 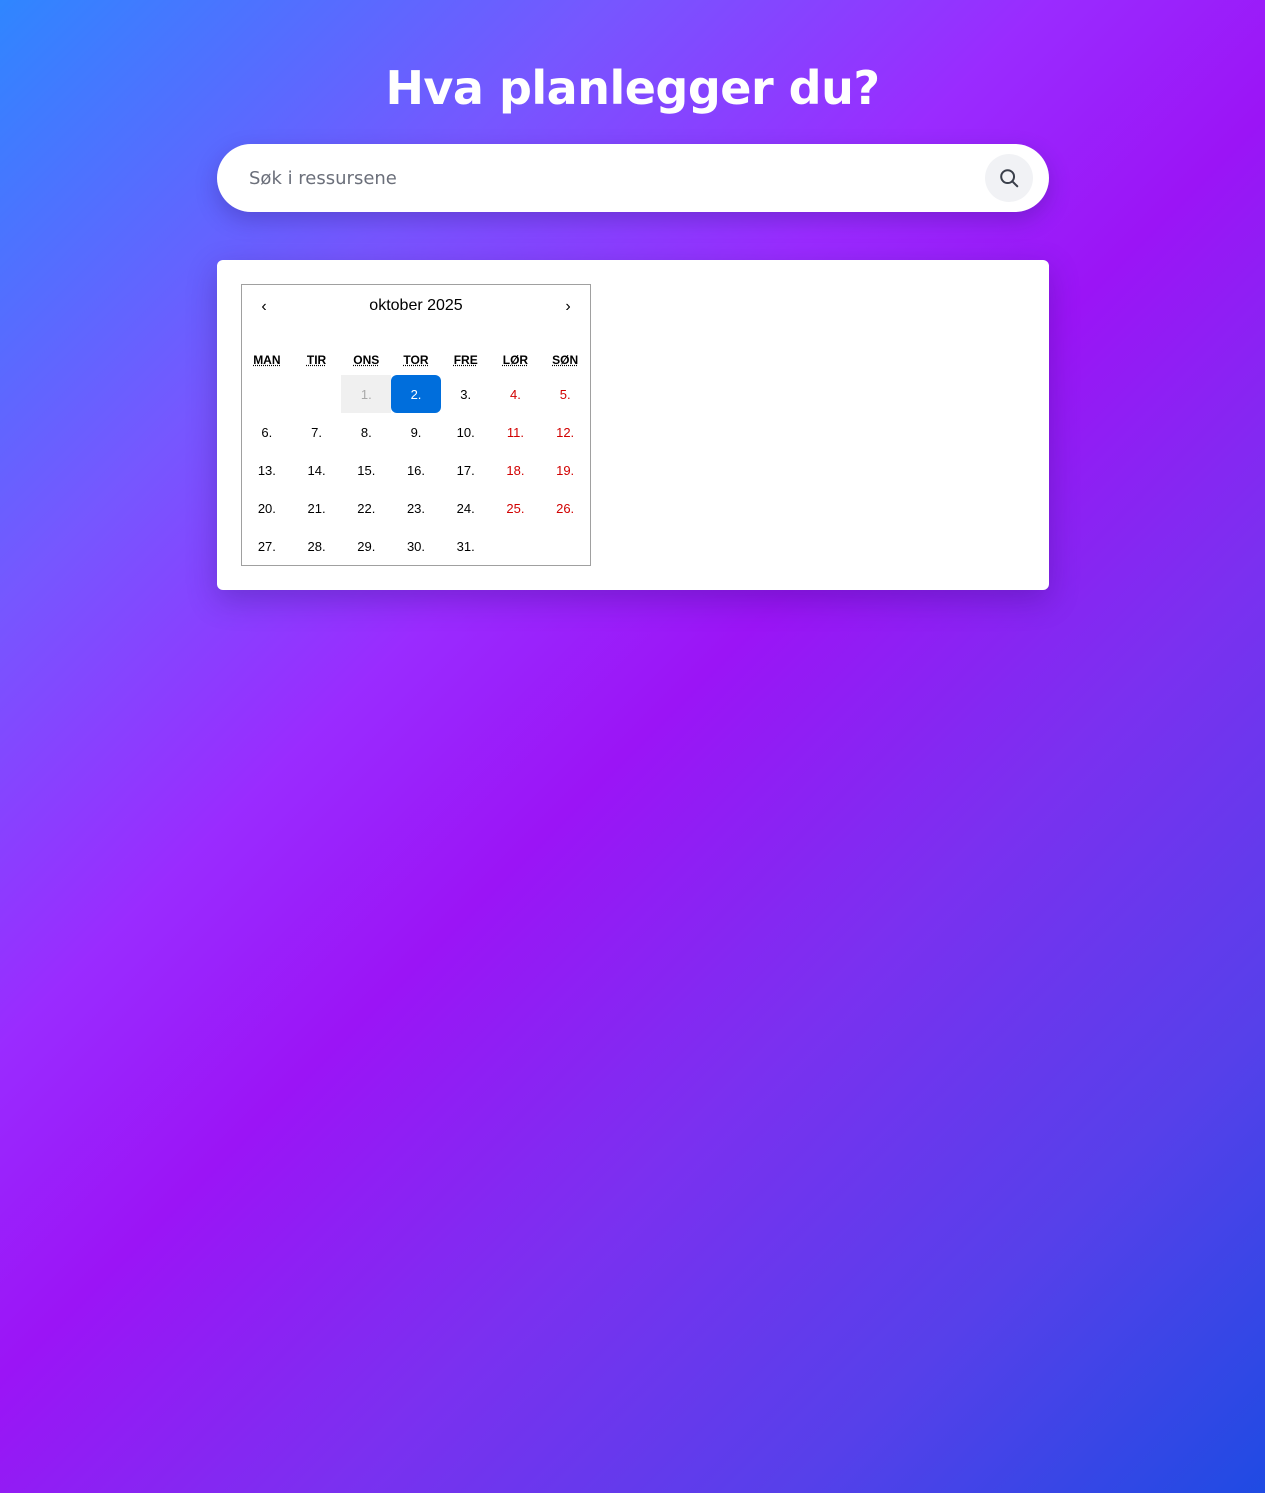 What do you see at coordinates (465, 360) in the screenshot?
I see `weekday-label: FRE` at bounding box center [465, 360].